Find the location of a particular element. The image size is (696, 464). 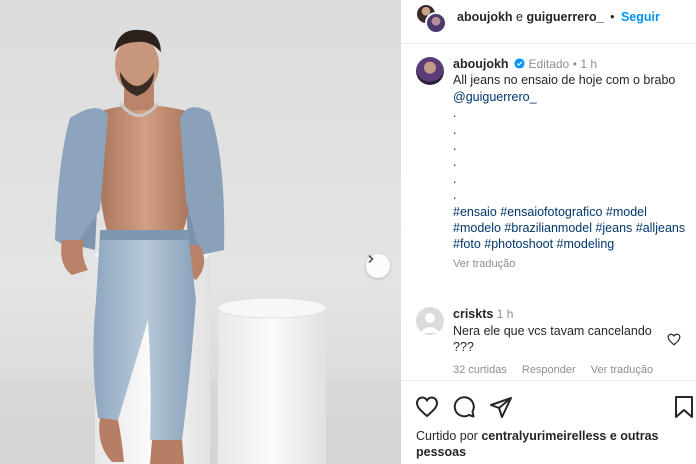

bookmark-icon is located at coordinates (684, 407).